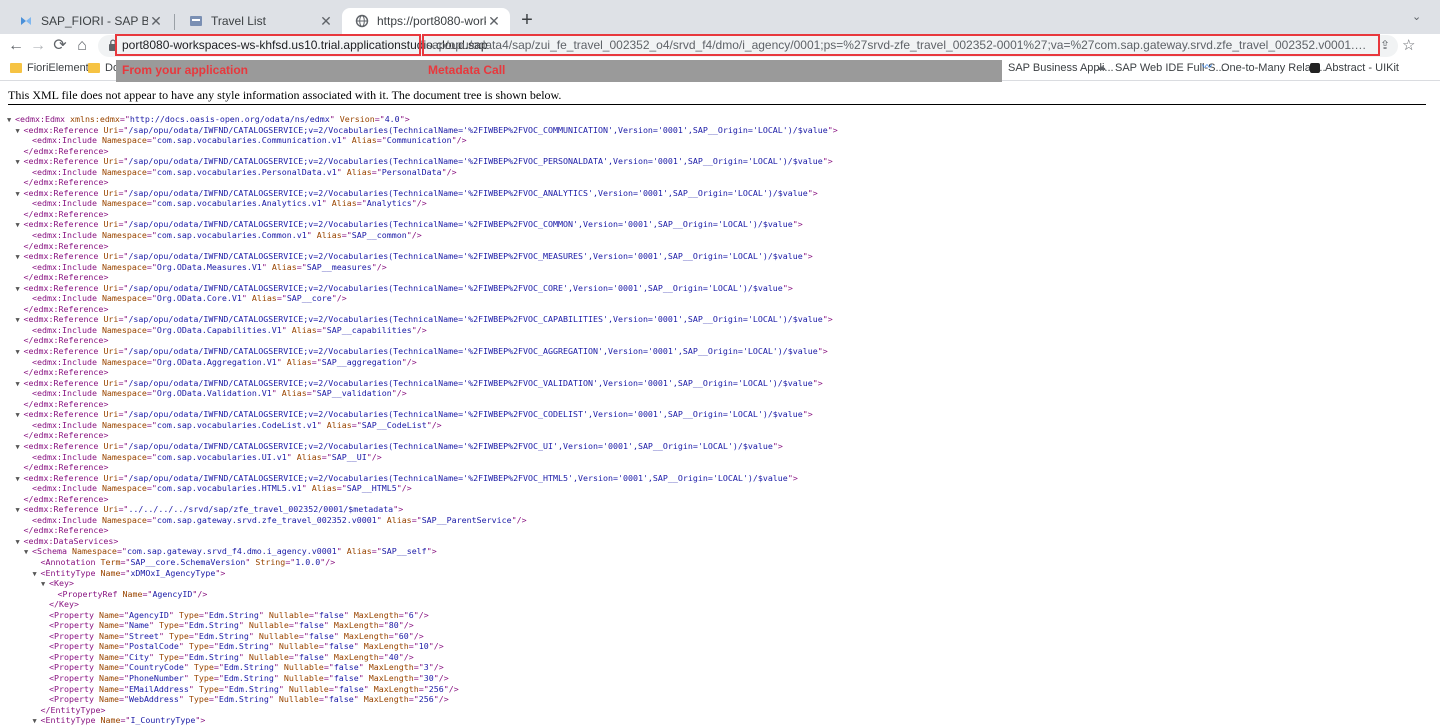 This screenshot has width=1440, height=727. Describe the element at coordinates (60, 46) in the screenshot. I see `reload-icon: ⟳` at that location.